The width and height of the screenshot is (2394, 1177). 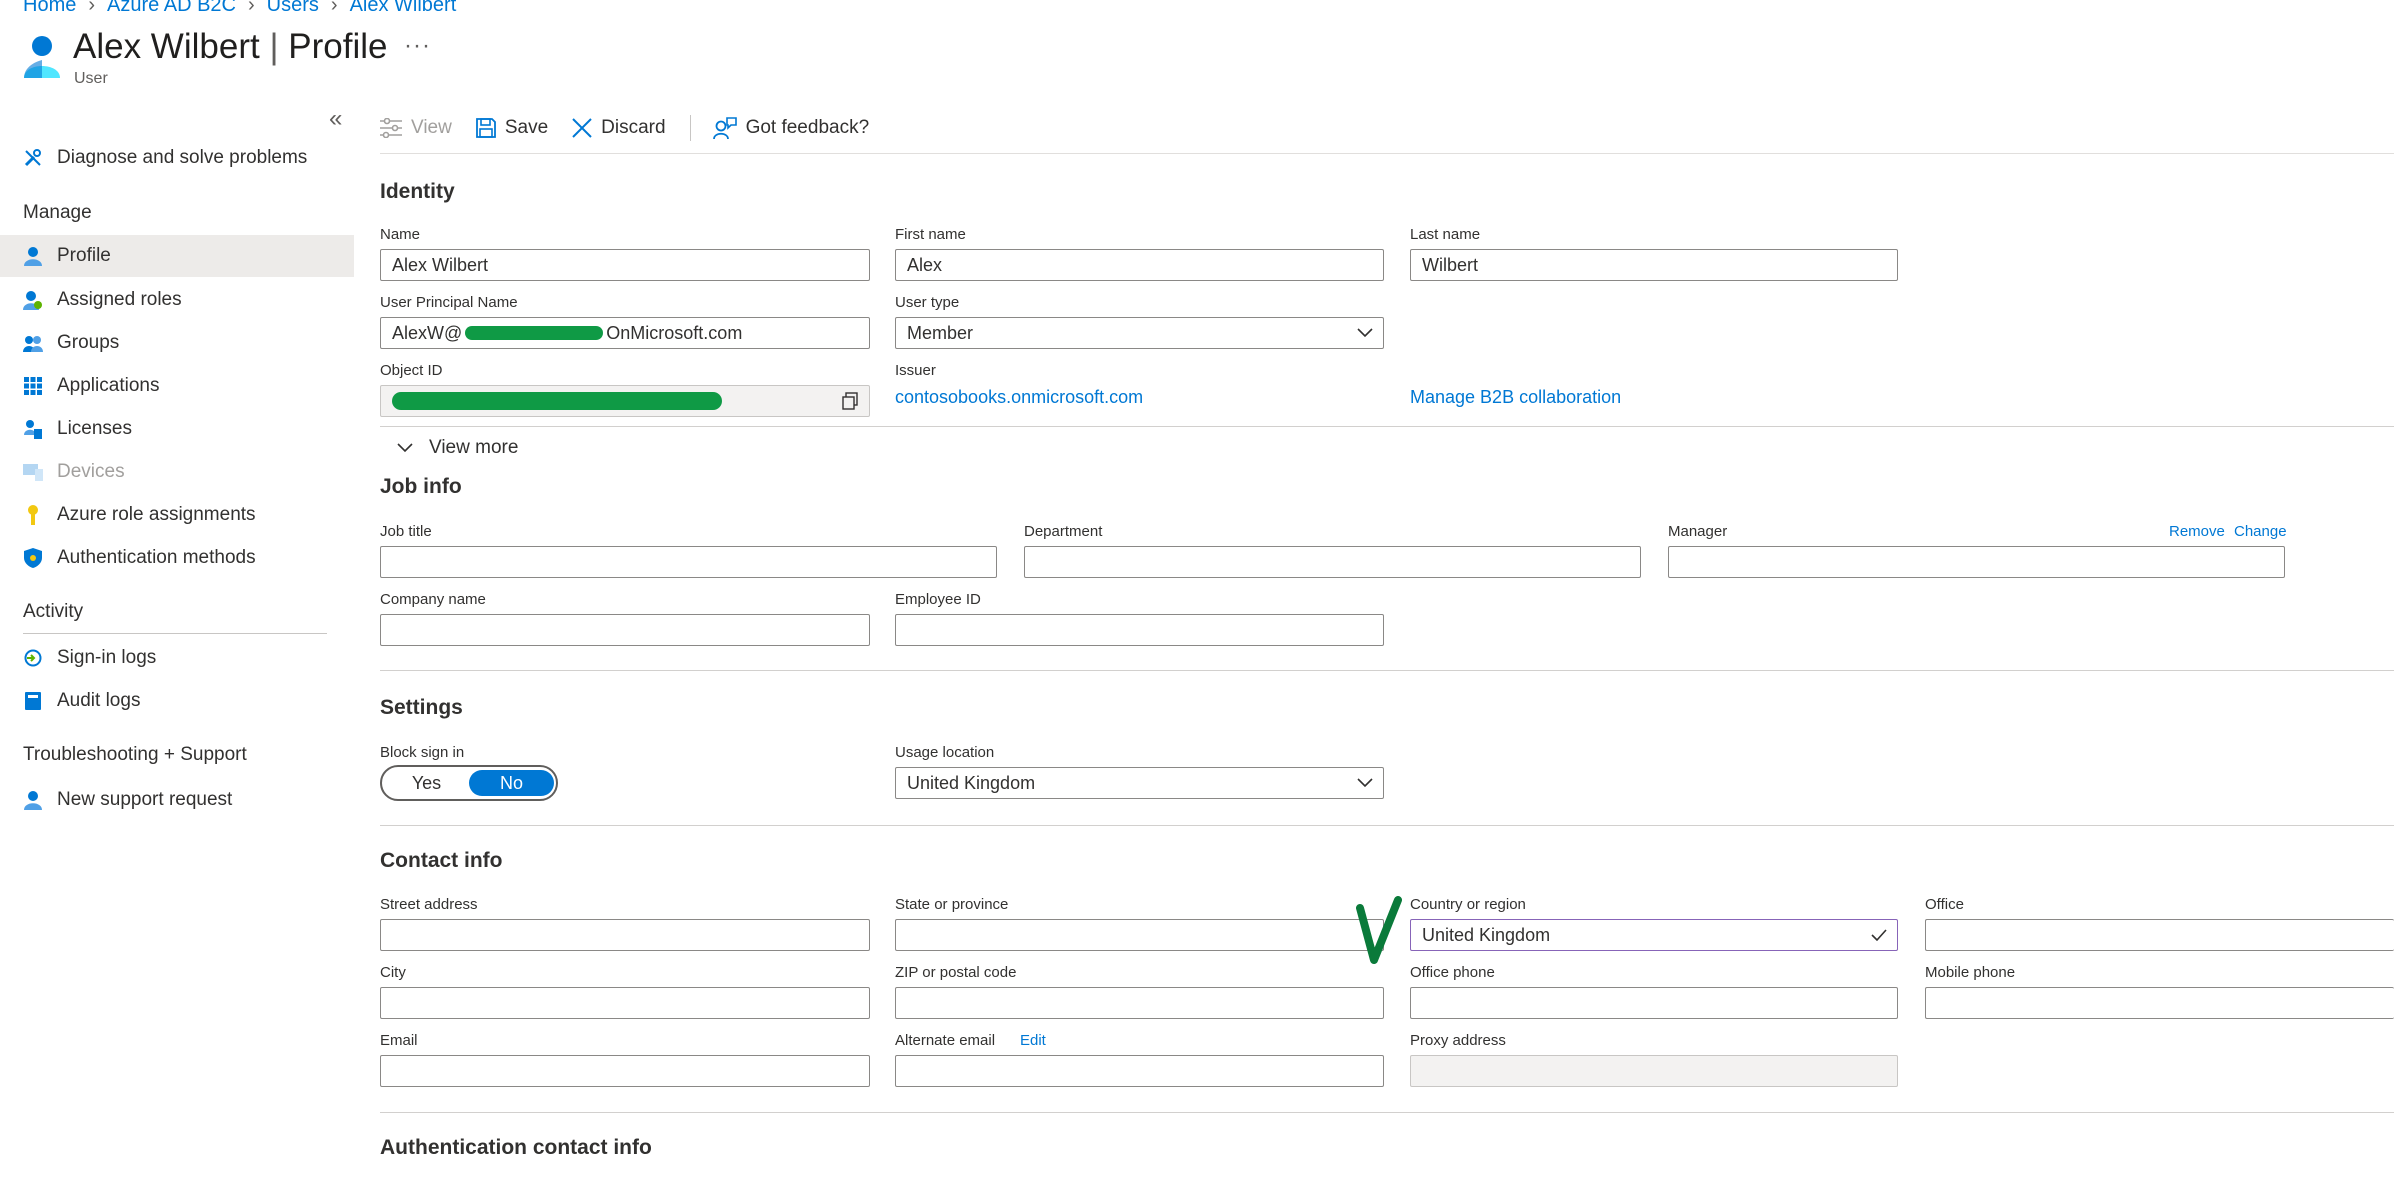 What do you see at coordinates (119, 299) in the screenshot?
I see `sidebar-item-label: Assigned roles` at bounding box center [119, 299].